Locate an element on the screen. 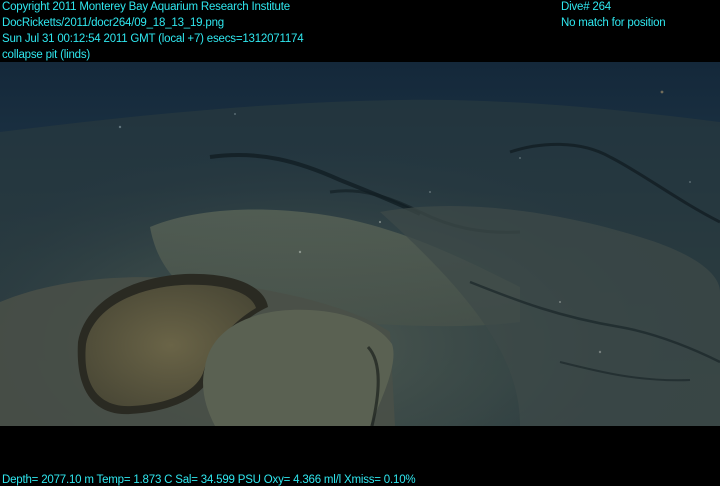 The height and width of the screenshot is (486, 720). annotation-line: collapse pit (linds) is located at coordinates (46, 55).